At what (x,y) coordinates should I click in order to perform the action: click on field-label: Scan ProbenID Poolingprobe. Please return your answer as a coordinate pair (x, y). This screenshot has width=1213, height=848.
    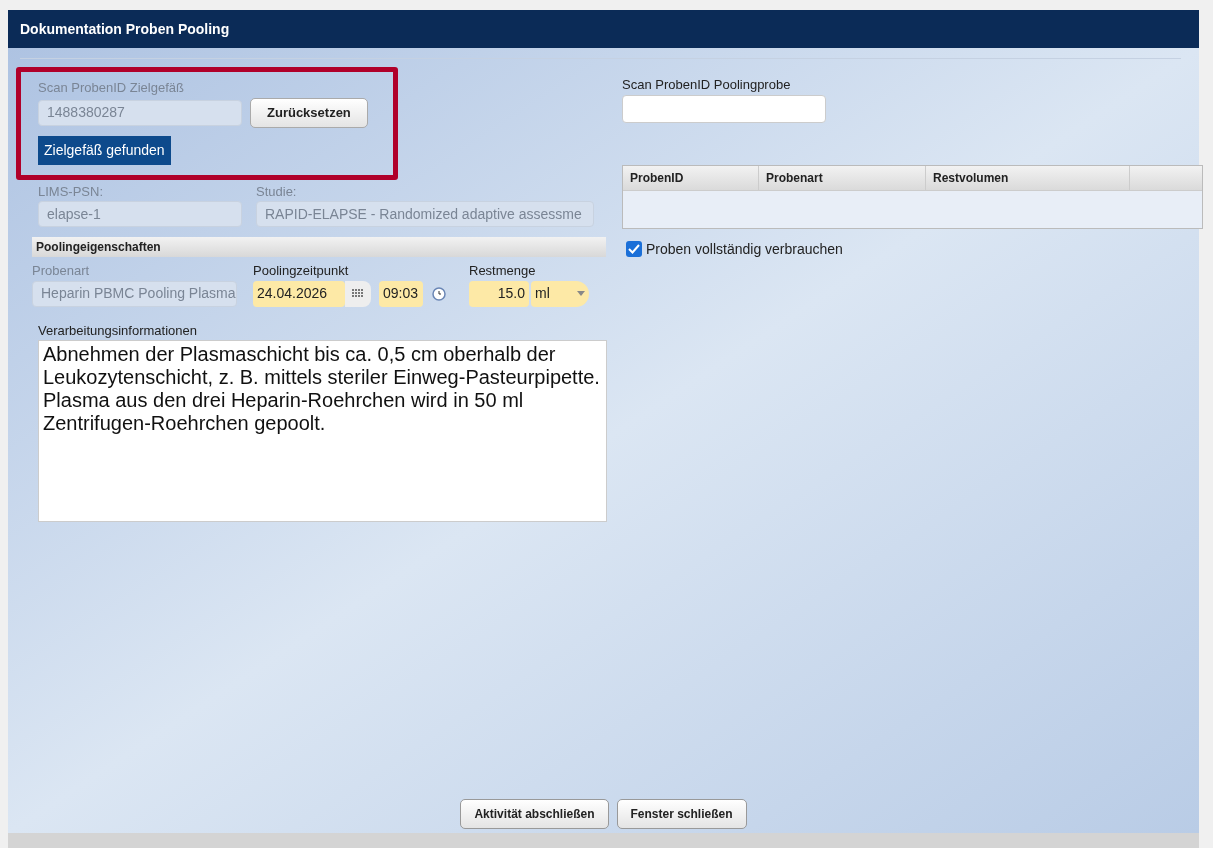
    Looking at the image, I should click on (707, 85).